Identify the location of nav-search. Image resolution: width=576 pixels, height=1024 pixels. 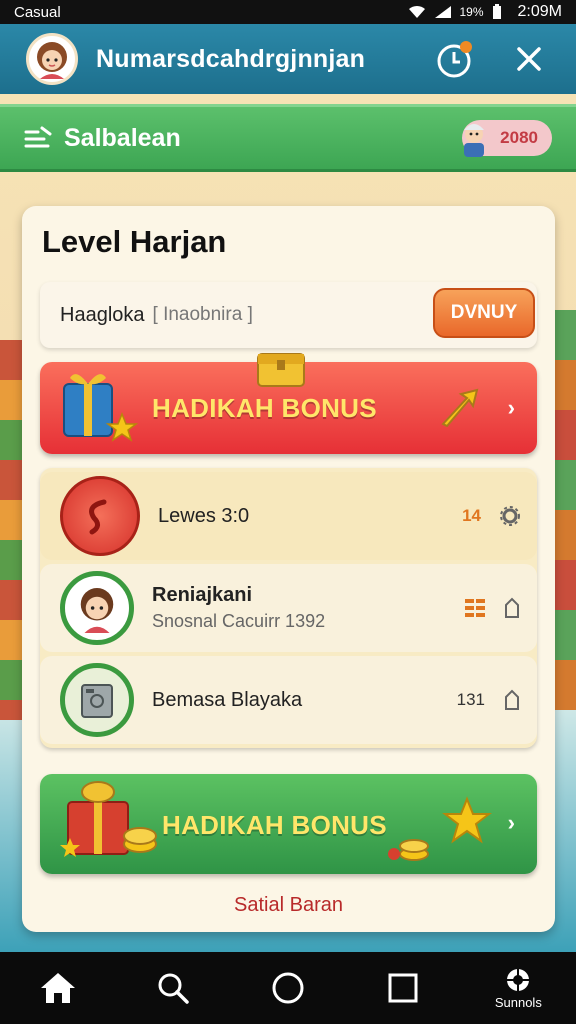
(173, 988).